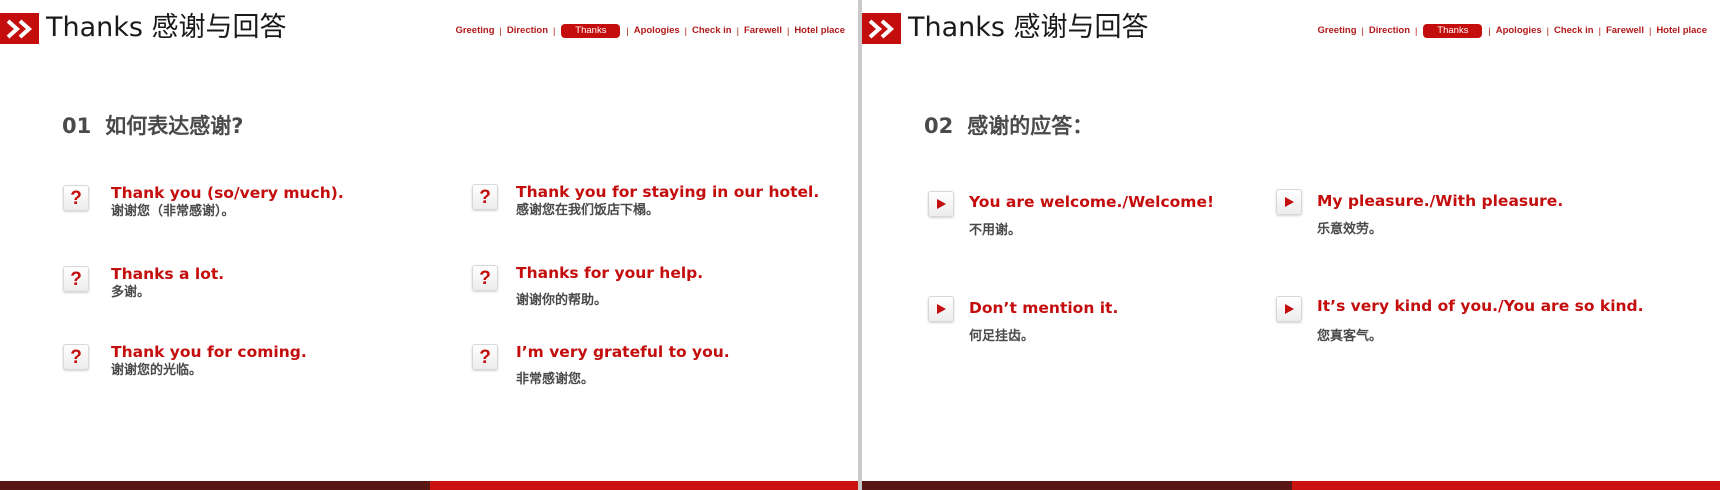  What do you see at coordinates (1480, 306) in the screenshot?
I see `phrase-english: It’s very kind of you./You are so kind.` at bounding box center [1480, 306].